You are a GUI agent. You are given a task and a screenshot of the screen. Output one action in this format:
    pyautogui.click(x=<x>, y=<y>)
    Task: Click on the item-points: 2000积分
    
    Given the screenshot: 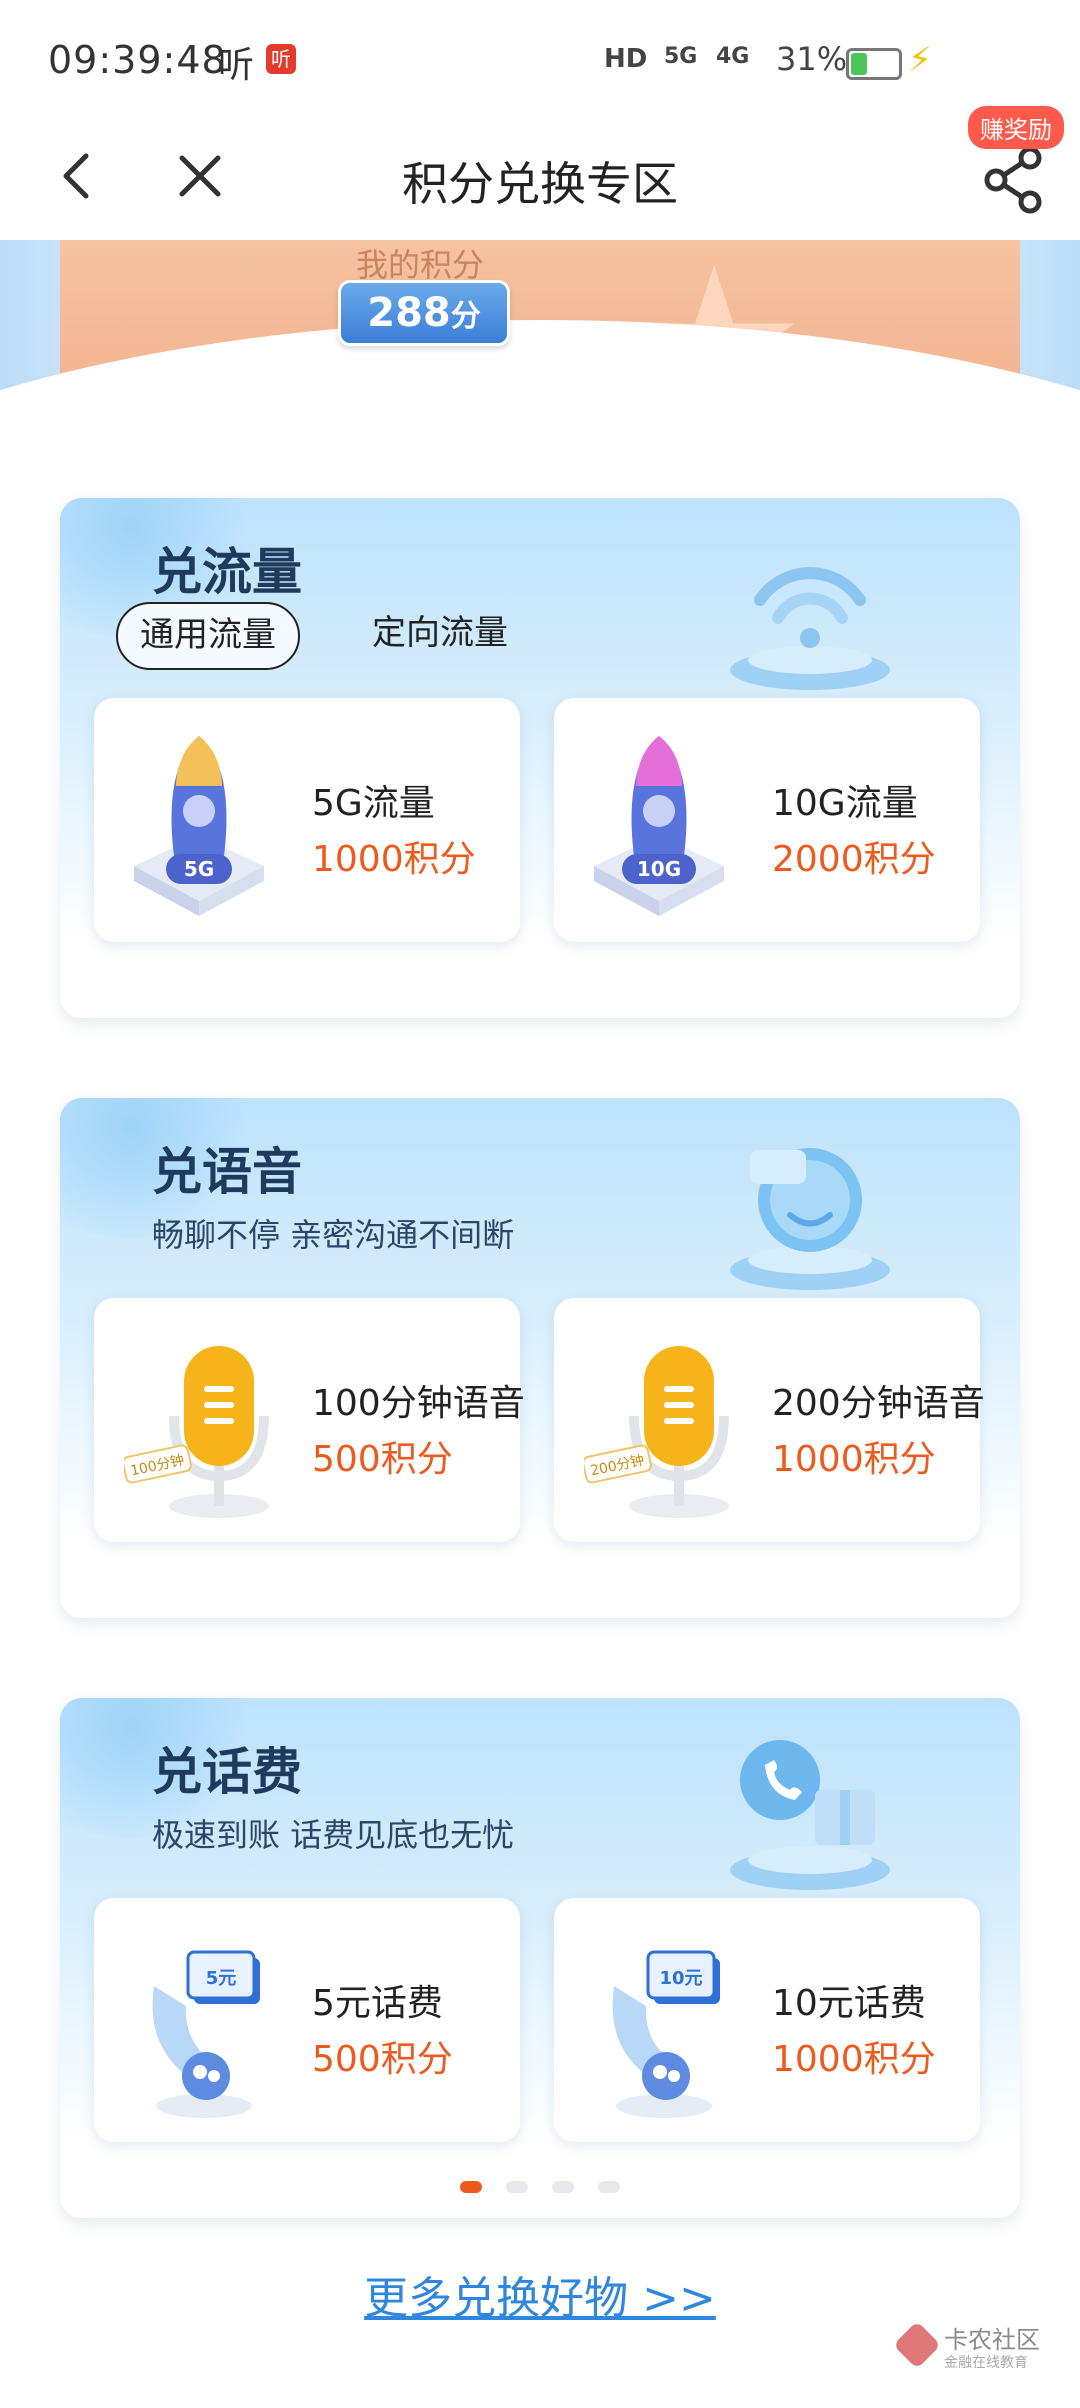 What is the action you would take?
    pyautogui.click(x=854, y=859)
    